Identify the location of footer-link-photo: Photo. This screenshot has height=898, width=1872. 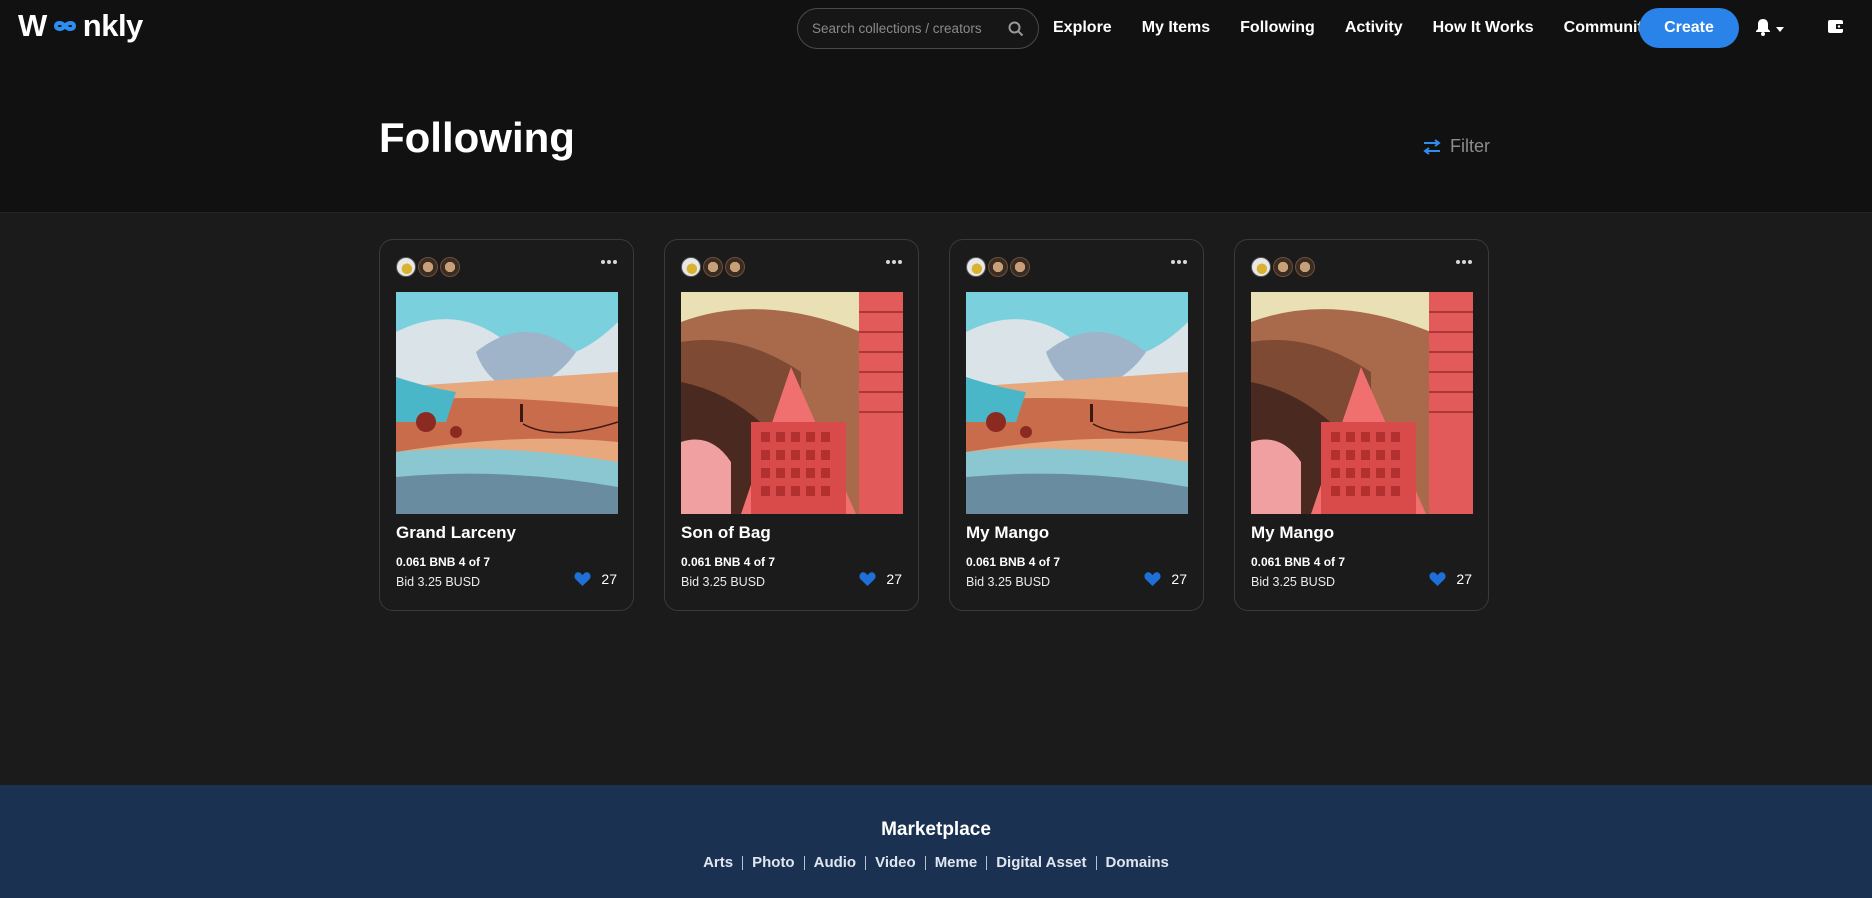
(773, 862).